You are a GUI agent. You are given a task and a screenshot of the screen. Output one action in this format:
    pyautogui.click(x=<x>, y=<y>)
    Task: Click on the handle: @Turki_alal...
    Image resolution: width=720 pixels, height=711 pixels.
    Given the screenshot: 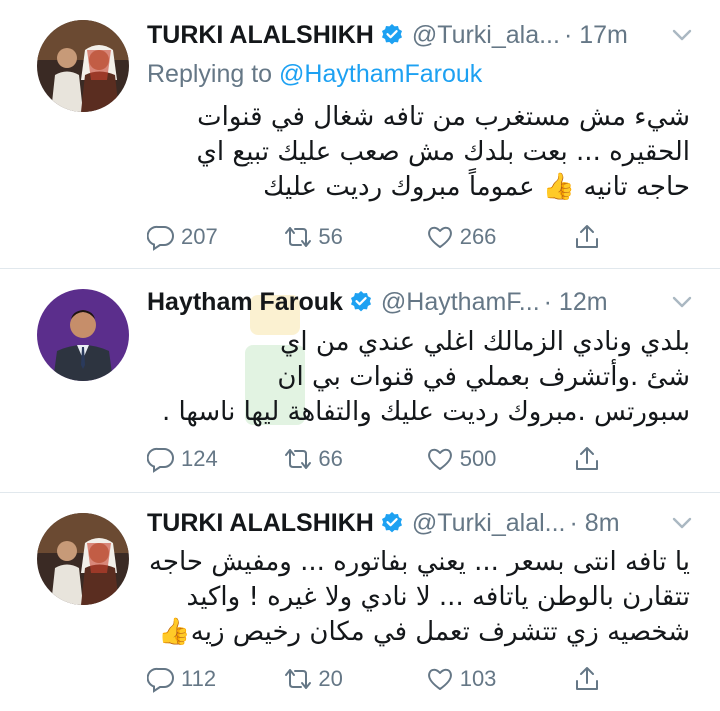 What is the action you would take?
    pyautogui.click(x=489, y=523)
    